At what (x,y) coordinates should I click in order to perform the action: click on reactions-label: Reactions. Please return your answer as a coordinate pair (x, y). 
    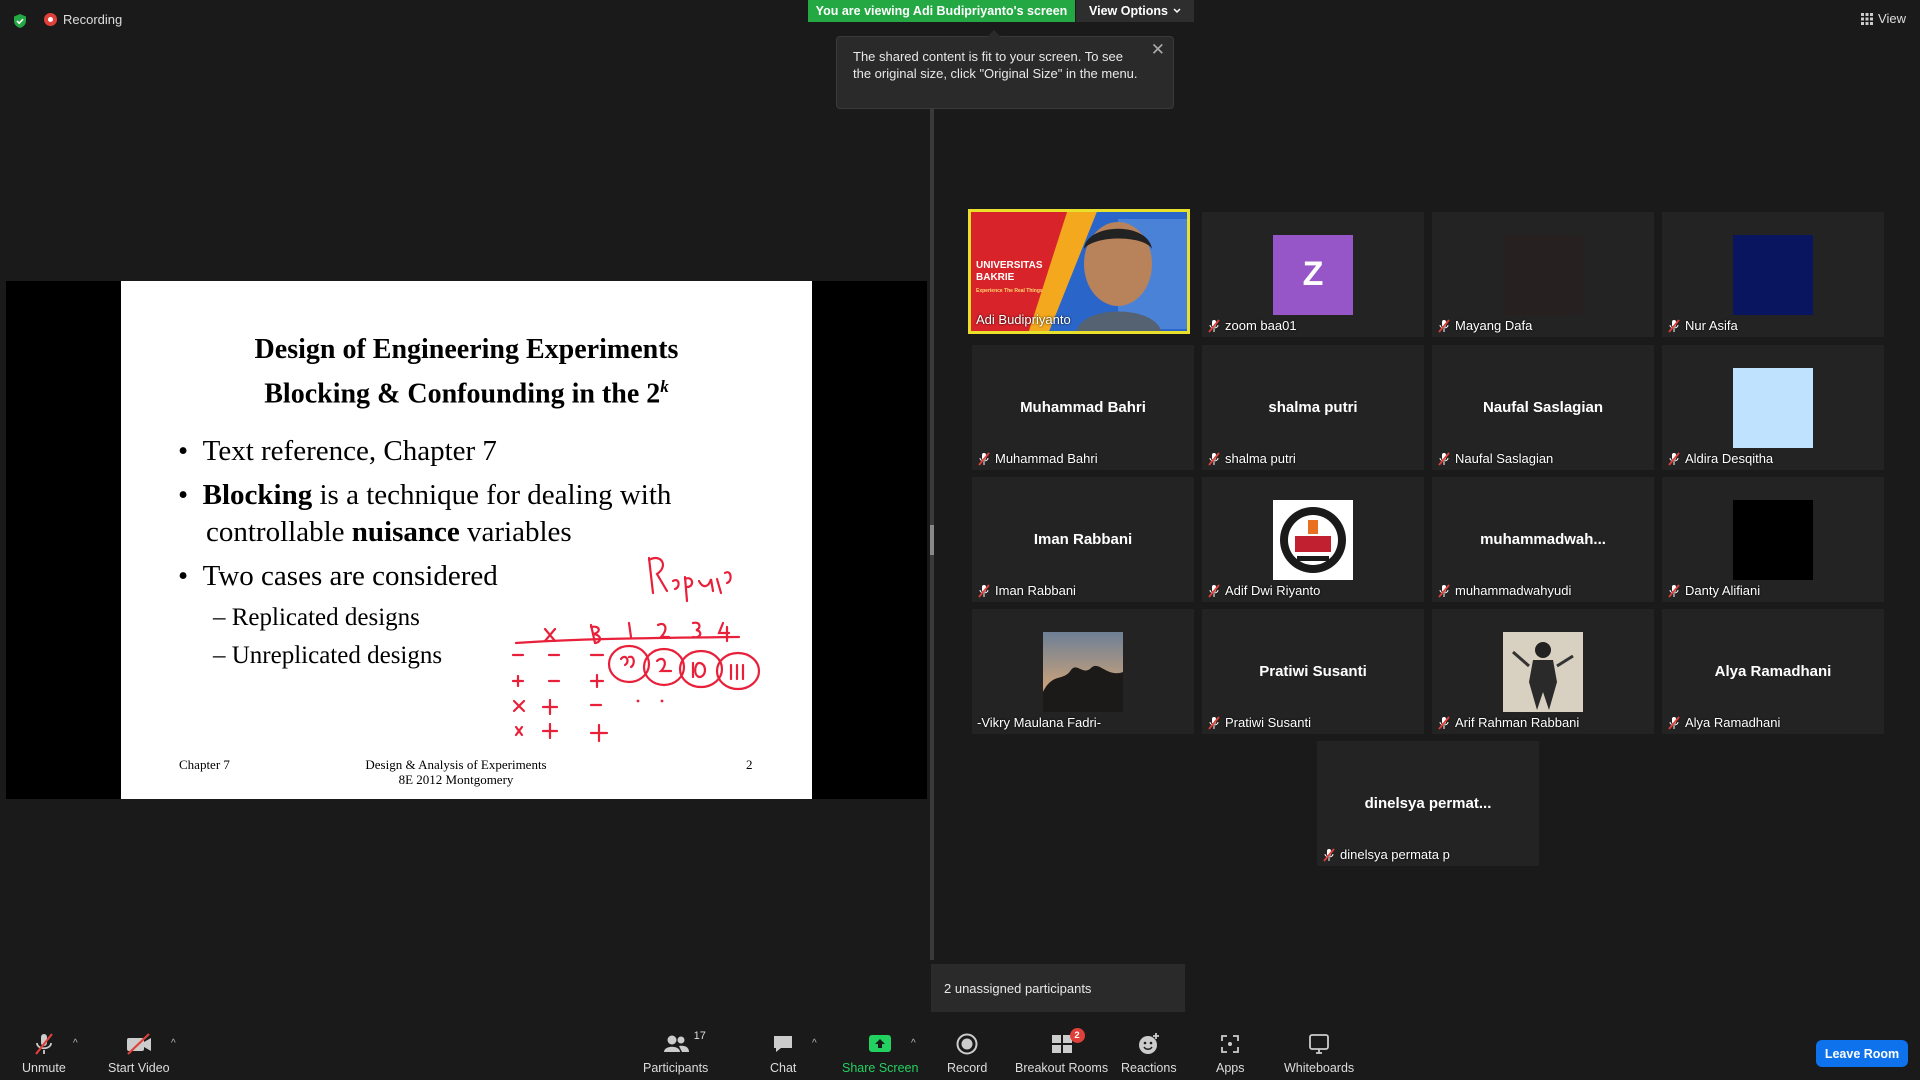
    Looking at the image, I should click on (1149, 1068).